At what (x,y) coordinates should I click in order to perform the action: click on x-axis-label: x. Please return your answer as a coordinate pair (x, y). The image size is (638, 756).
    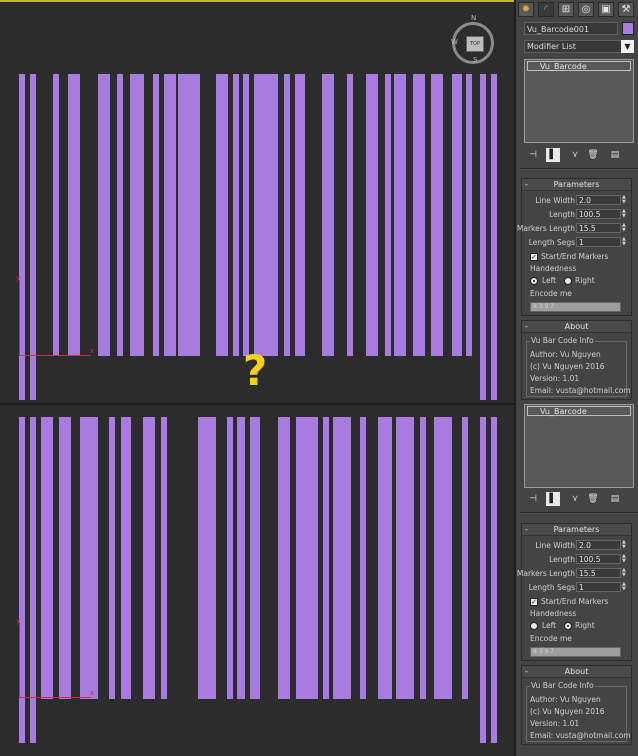
    Looking at the image, I should click on (92, 693).